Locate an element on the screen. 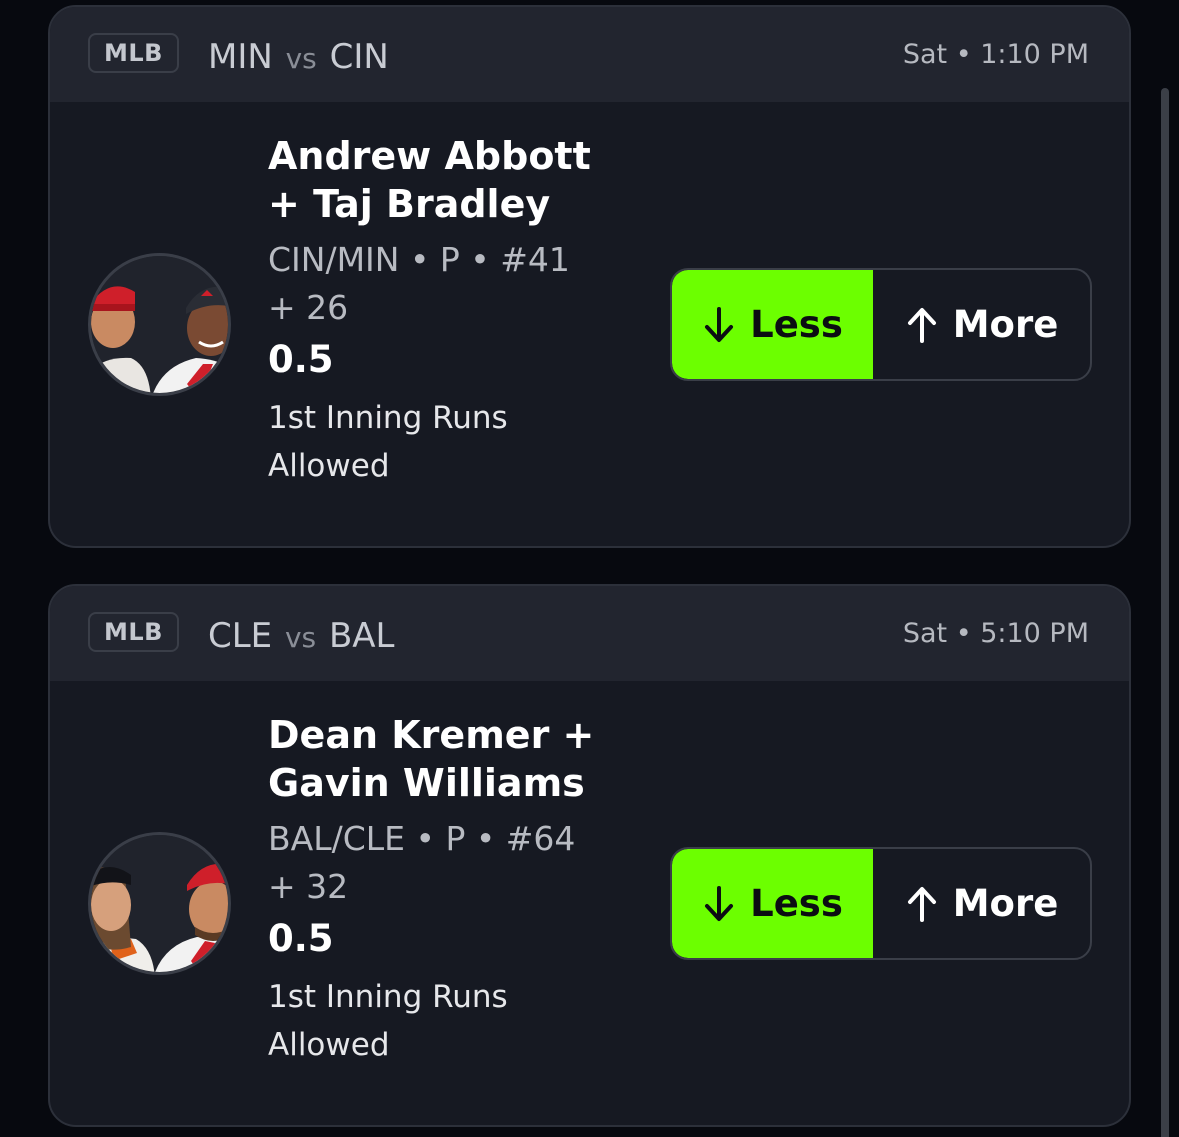 The width and height of the screenshot is (1179, 1137). scrollbar is located at coordinates (1165, 612).